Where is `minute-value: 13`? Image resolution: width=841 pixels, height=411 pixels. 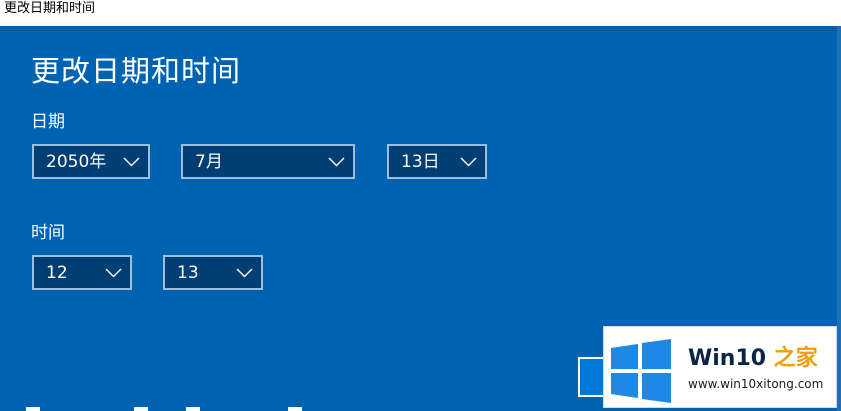
minute-value: 13 is located at coordinates (188, 273).